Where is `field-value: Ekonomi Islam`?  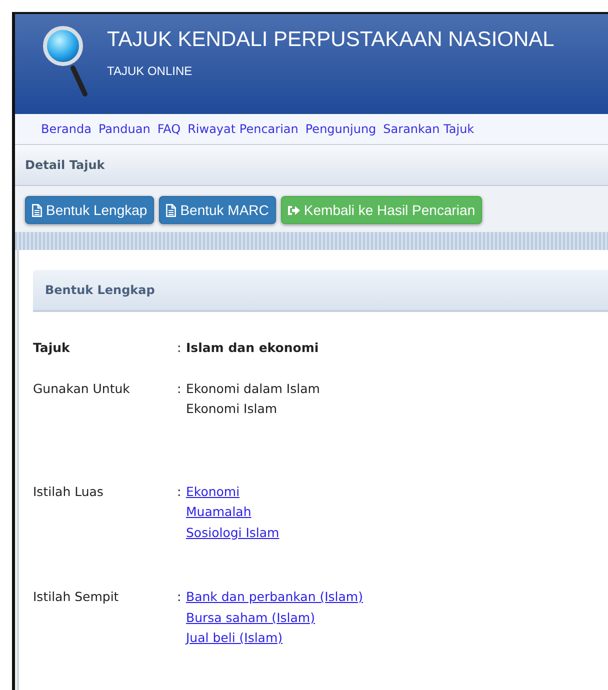
field-value: Ekonomi Islam is located at coordinates (232, 409).